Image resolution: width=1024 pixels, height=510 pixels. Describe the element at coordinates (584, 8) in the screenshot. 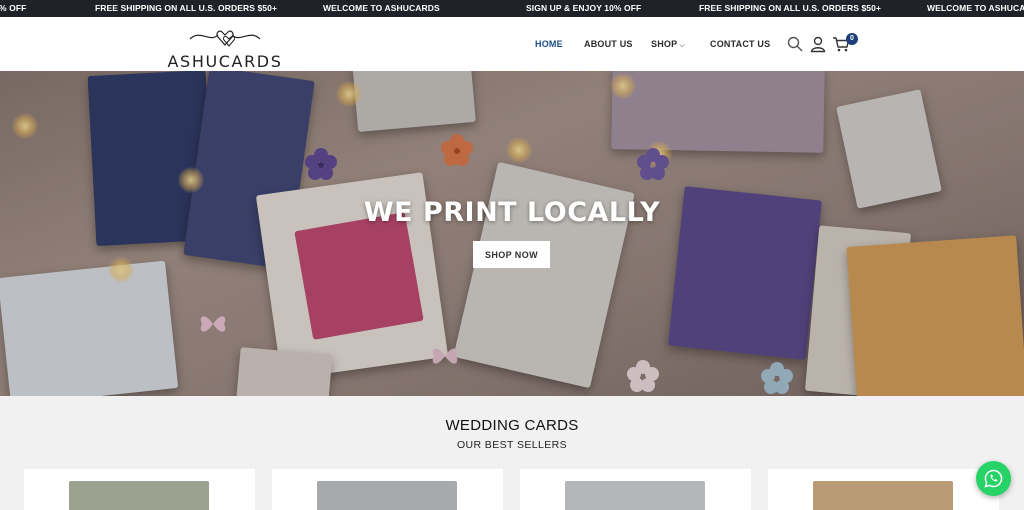

I see `announcement-message: SIGN UP & ENJOY 10% OFF` at that location.